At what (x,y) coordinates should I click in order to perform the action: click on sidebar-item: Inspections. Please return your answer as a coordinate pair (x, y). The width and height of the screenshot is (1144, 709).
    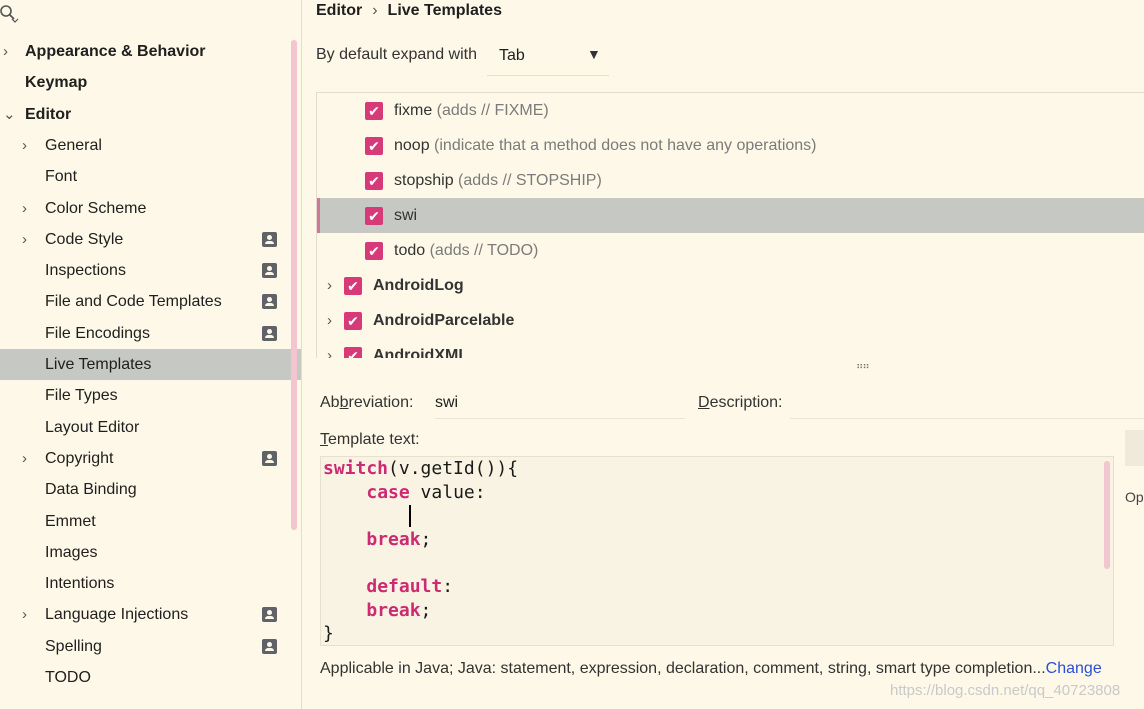
    Looking at the image, I should click on (150, 270).